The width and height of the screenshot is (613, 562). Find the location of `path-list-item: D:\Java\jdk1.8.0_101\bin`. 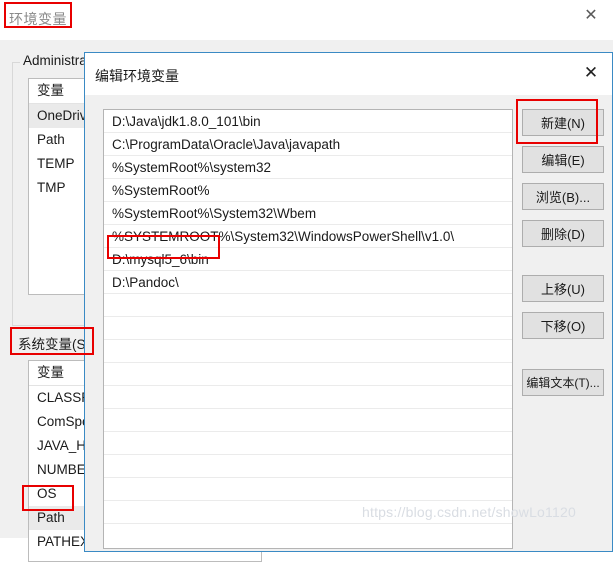

path-list-item: D:\Java\jdk1.8.0_101\bin is located at coordinates (308, 121).